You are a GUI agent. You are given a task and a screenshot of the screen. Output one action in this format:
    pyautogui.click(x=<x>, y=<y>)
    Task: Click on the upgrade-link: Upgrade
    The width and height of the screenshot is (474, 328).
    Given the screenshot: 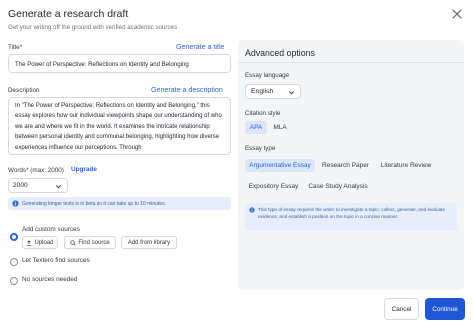 What is the action you would take?
    pyautogui.click(x=84, y=169)
    